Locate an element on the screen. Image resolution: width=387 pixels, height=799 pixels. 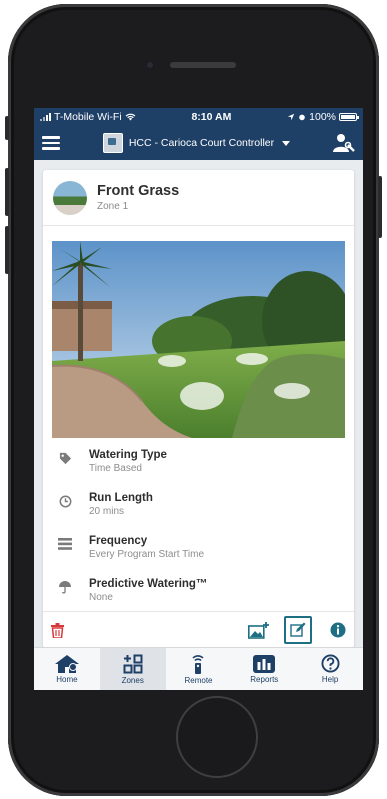
battery-icon is located at coordinates (349, 117).